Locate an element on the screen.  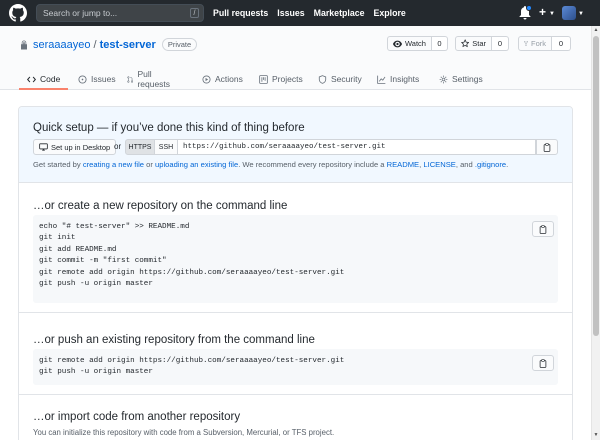
page-scrollbar: ▲ ▼ is located at coordinates (595, 233).